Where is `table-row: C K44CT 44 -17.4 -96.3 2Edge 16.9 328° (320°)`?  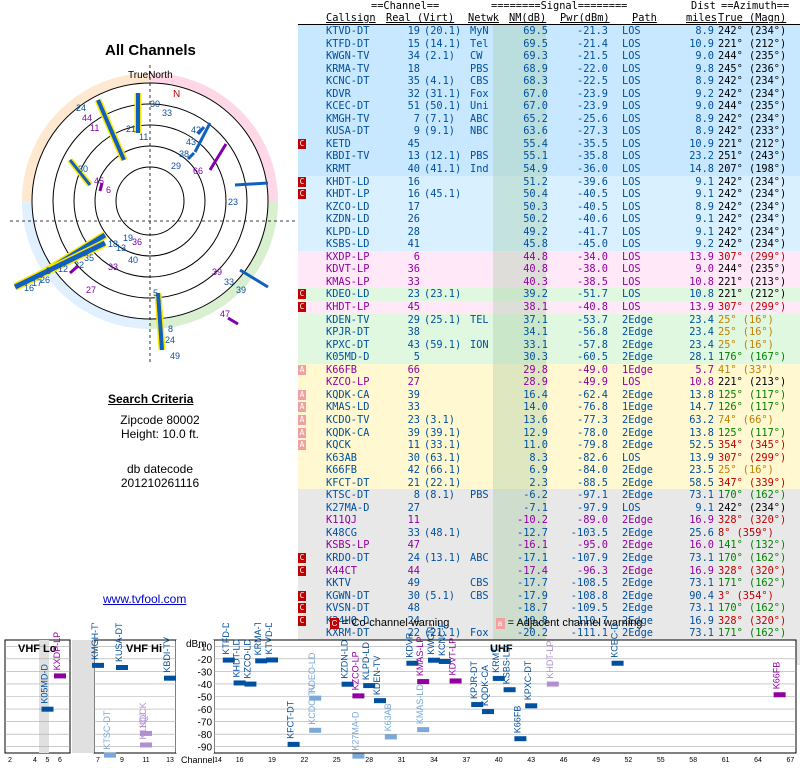
table-row: C K44CT 44 -17.4 -96.3 2Edge 16.9 328° (320°) is located at coordinates (549, 571).